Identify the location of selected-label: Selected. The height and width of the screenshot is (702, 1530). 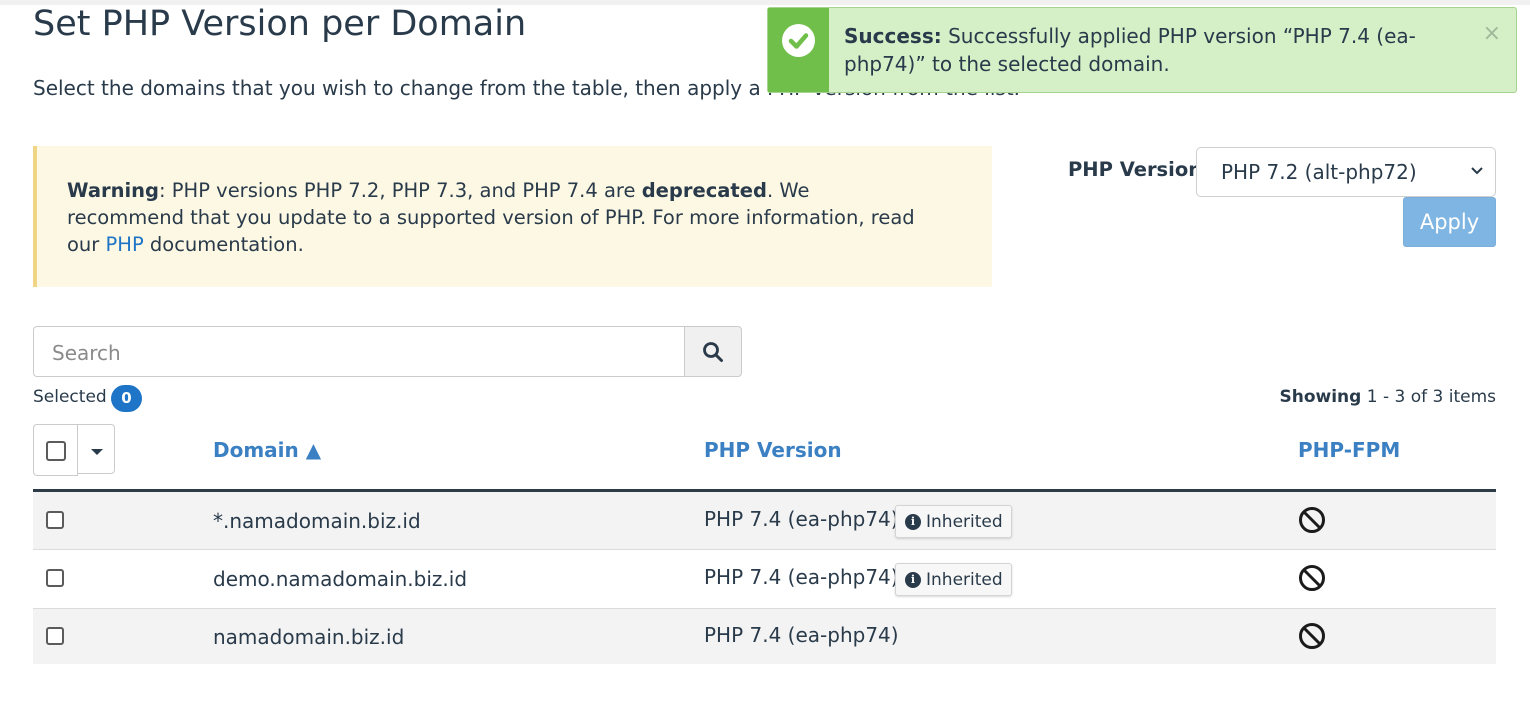
(70, 397).